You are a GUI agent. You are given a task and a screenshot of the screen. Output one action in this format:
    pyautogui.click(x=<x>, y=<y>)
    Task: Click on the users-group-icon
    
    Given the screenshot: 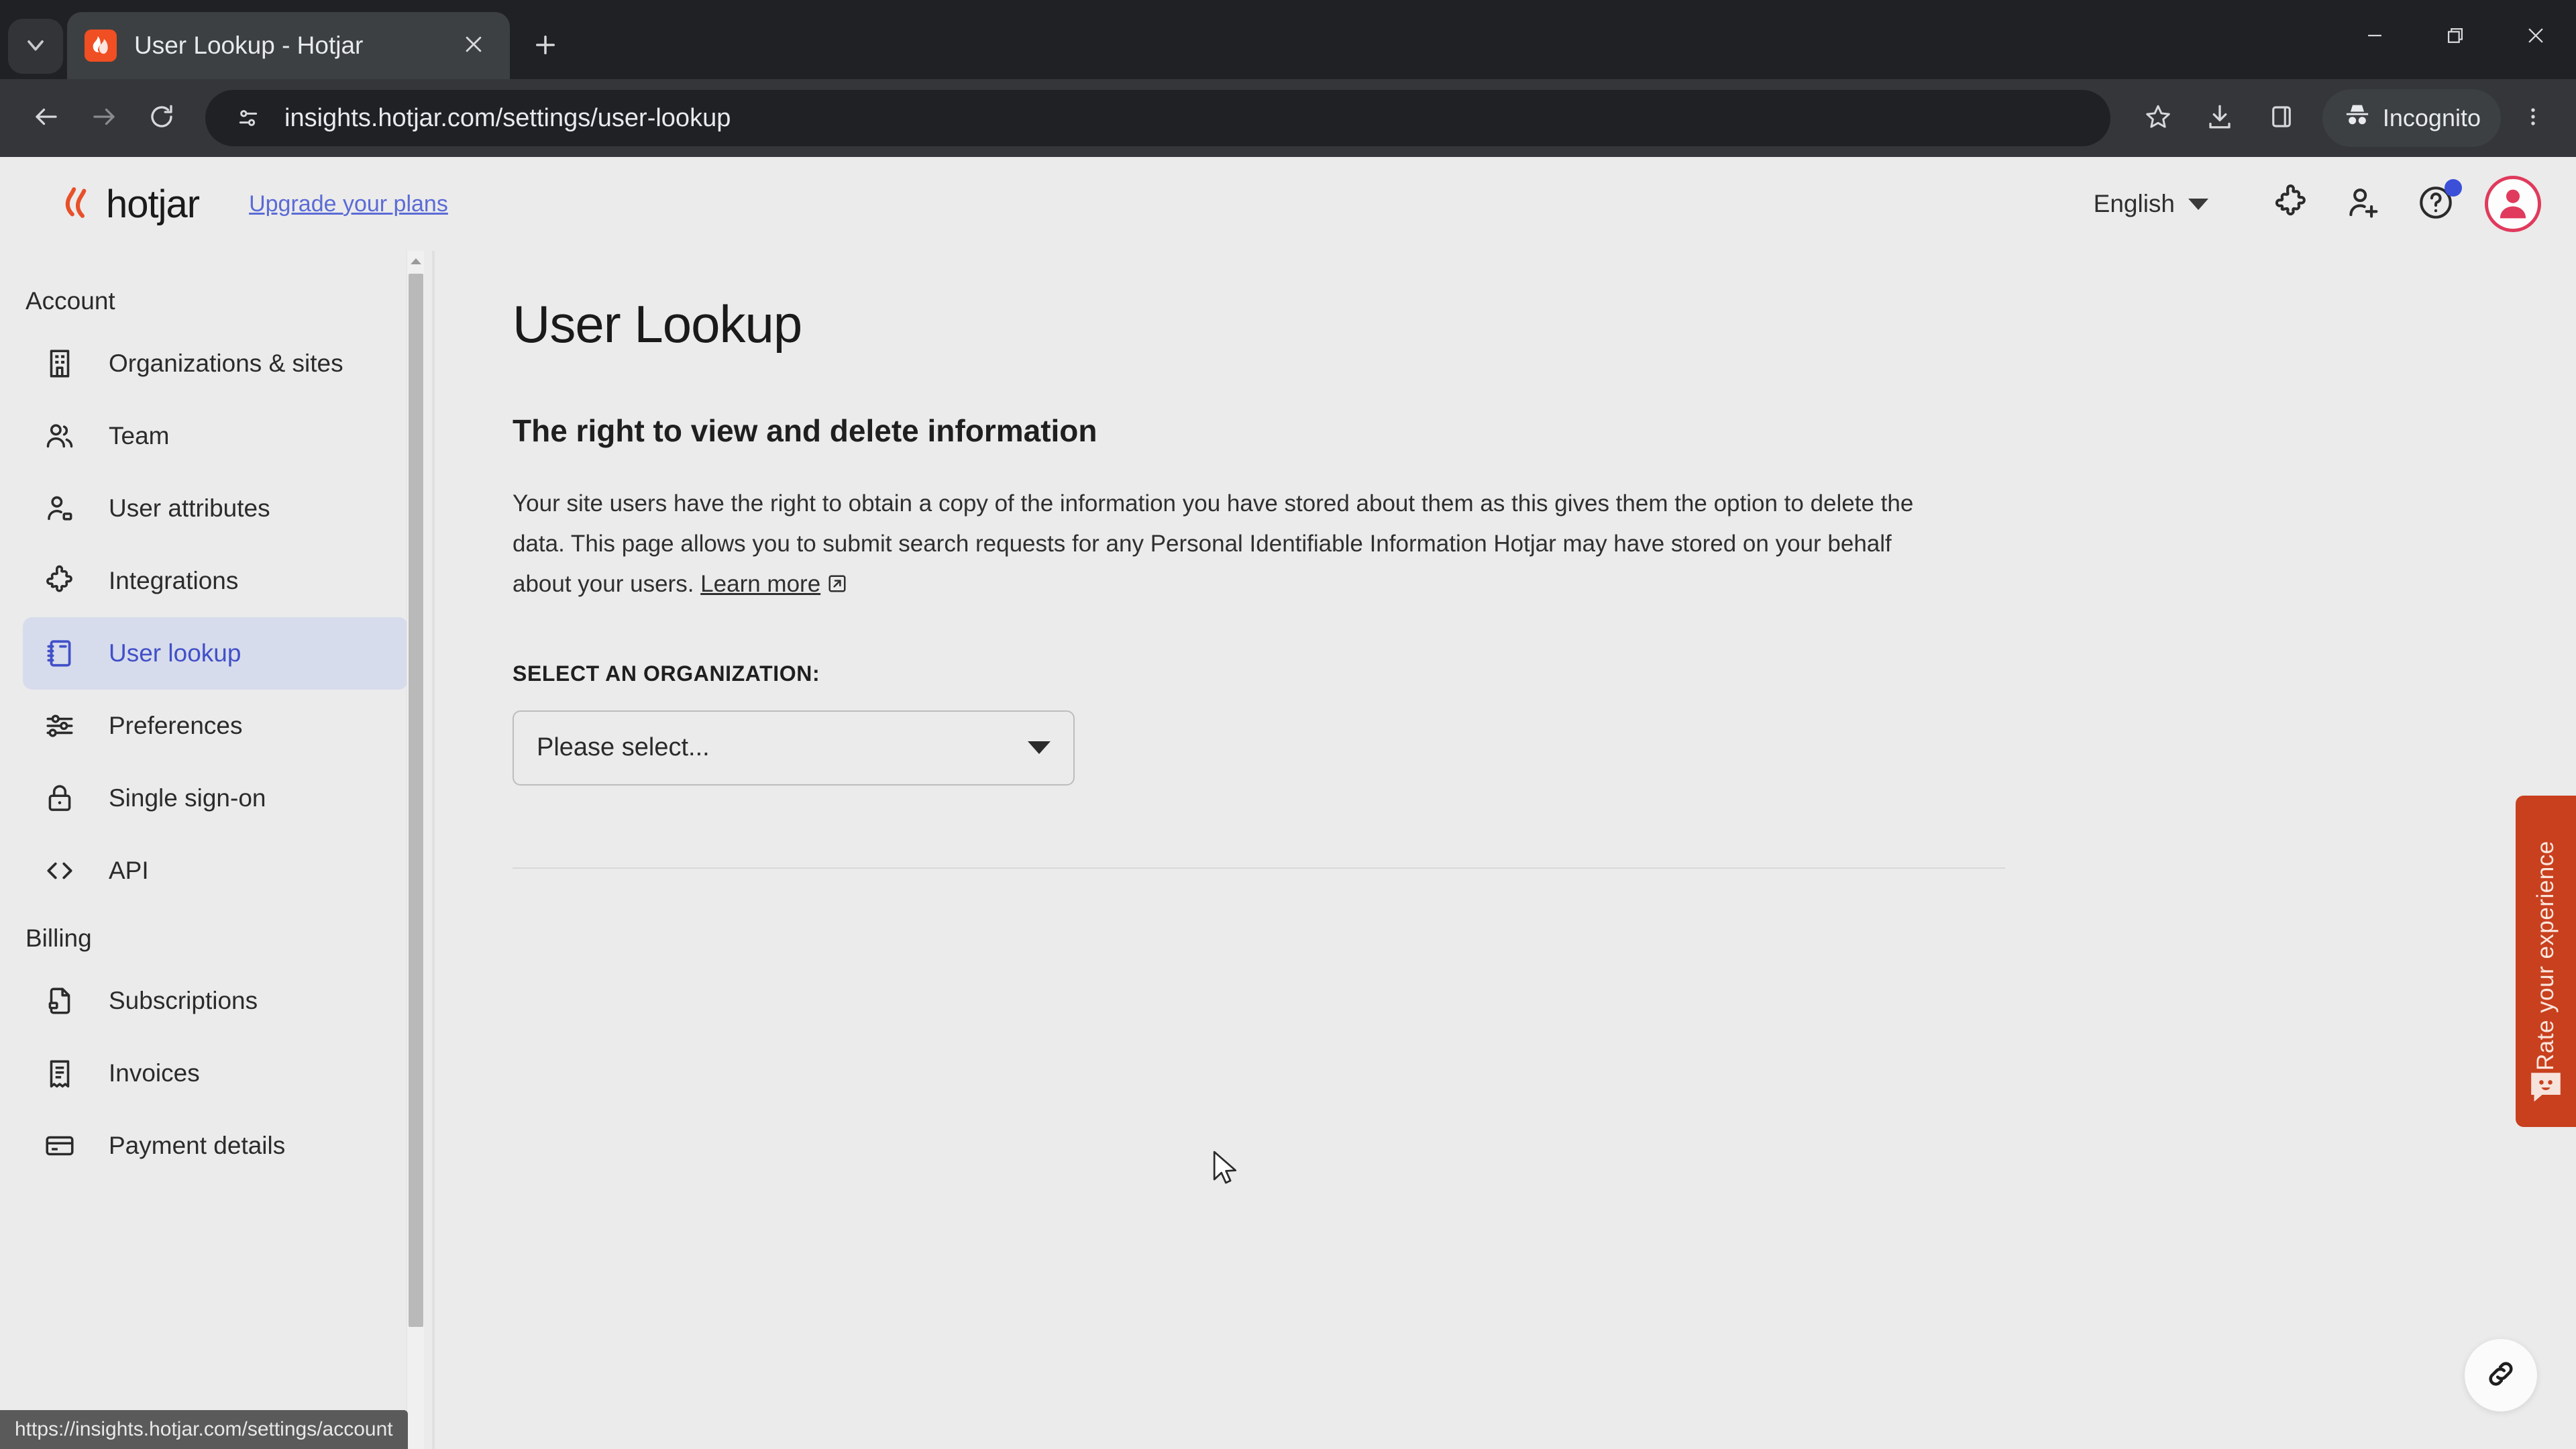 What is the action you would take?
    pyautogui.click(x=59, y=436)
    